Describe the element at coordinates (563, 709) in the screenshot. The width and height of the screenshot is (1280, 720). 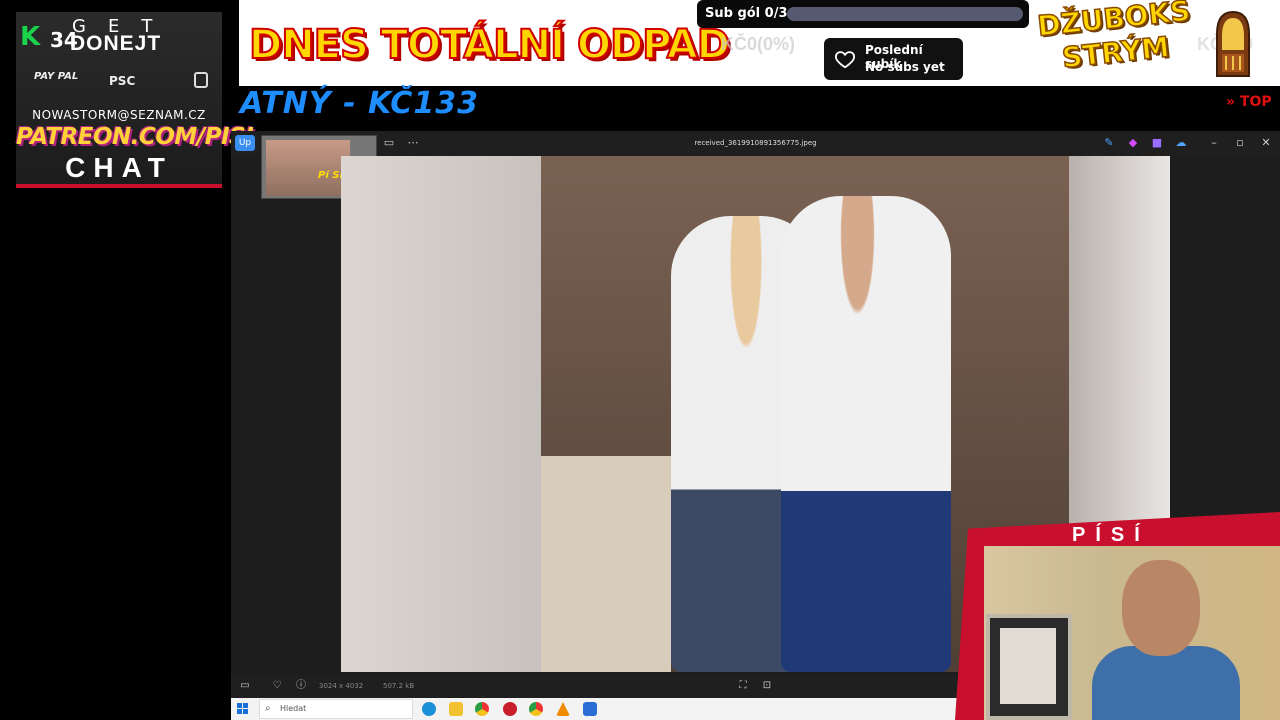
I see `vlc-icon` at that location.